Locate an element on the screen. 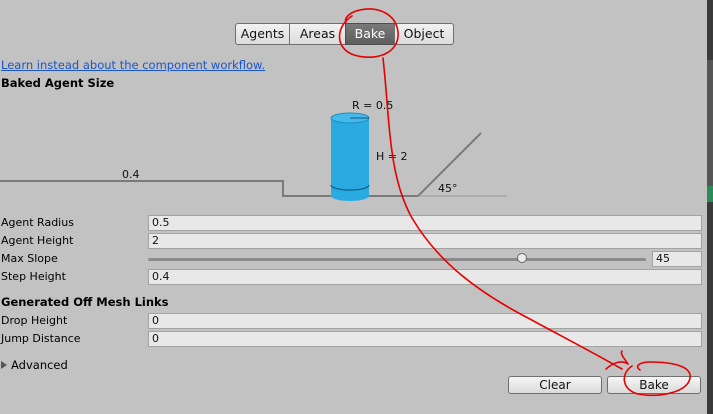 The image size is (713, 414). drop-height-label: Drop Height is located at coordinates (34, 320).